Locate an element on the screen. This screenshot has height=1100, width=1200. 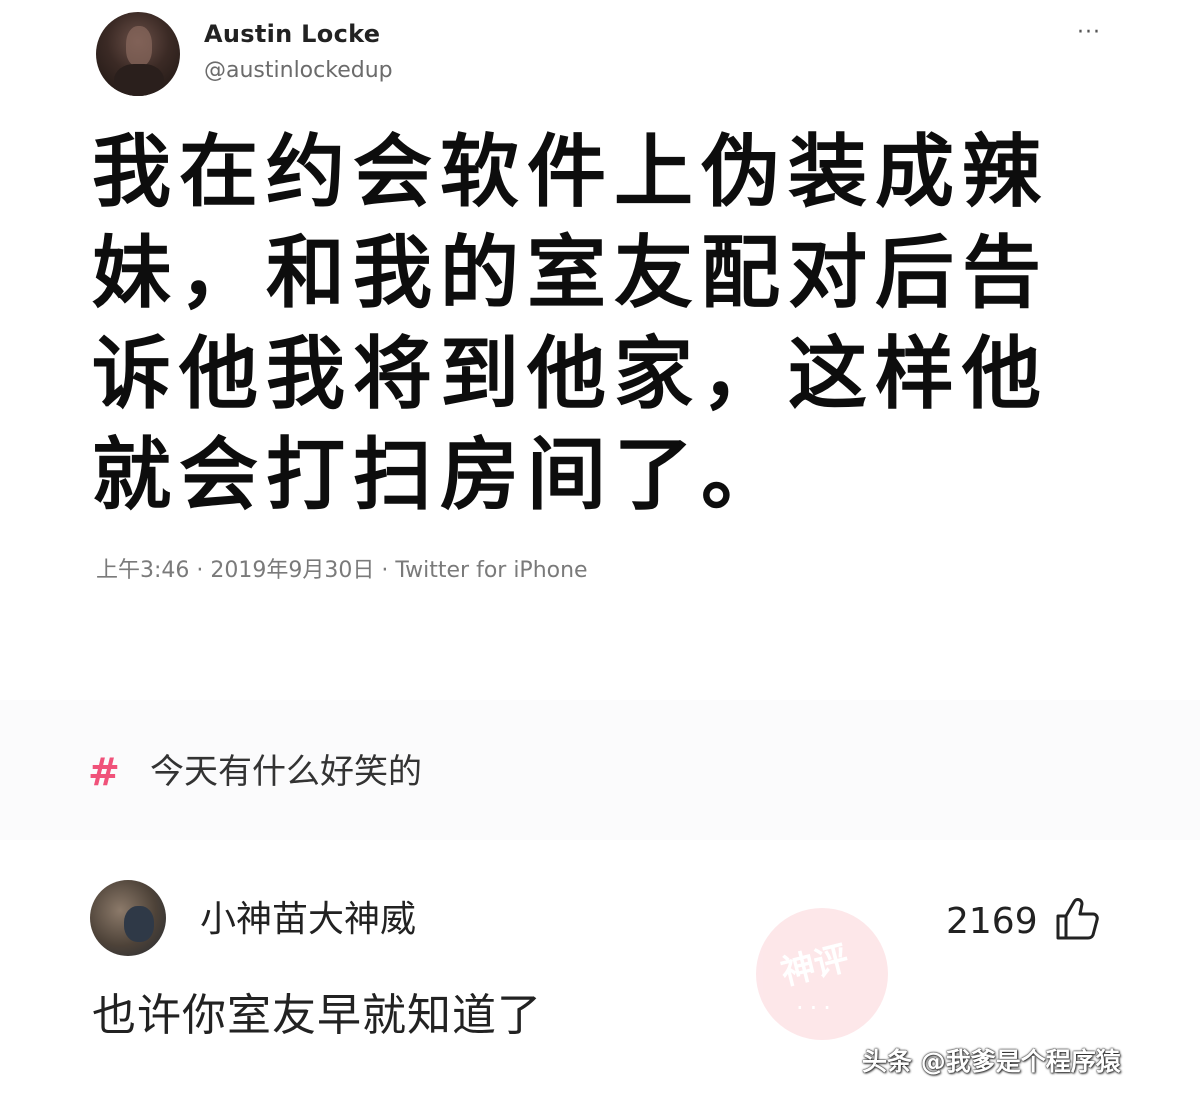
more-options-icon: ··· is located at coordinates (1089, 33).